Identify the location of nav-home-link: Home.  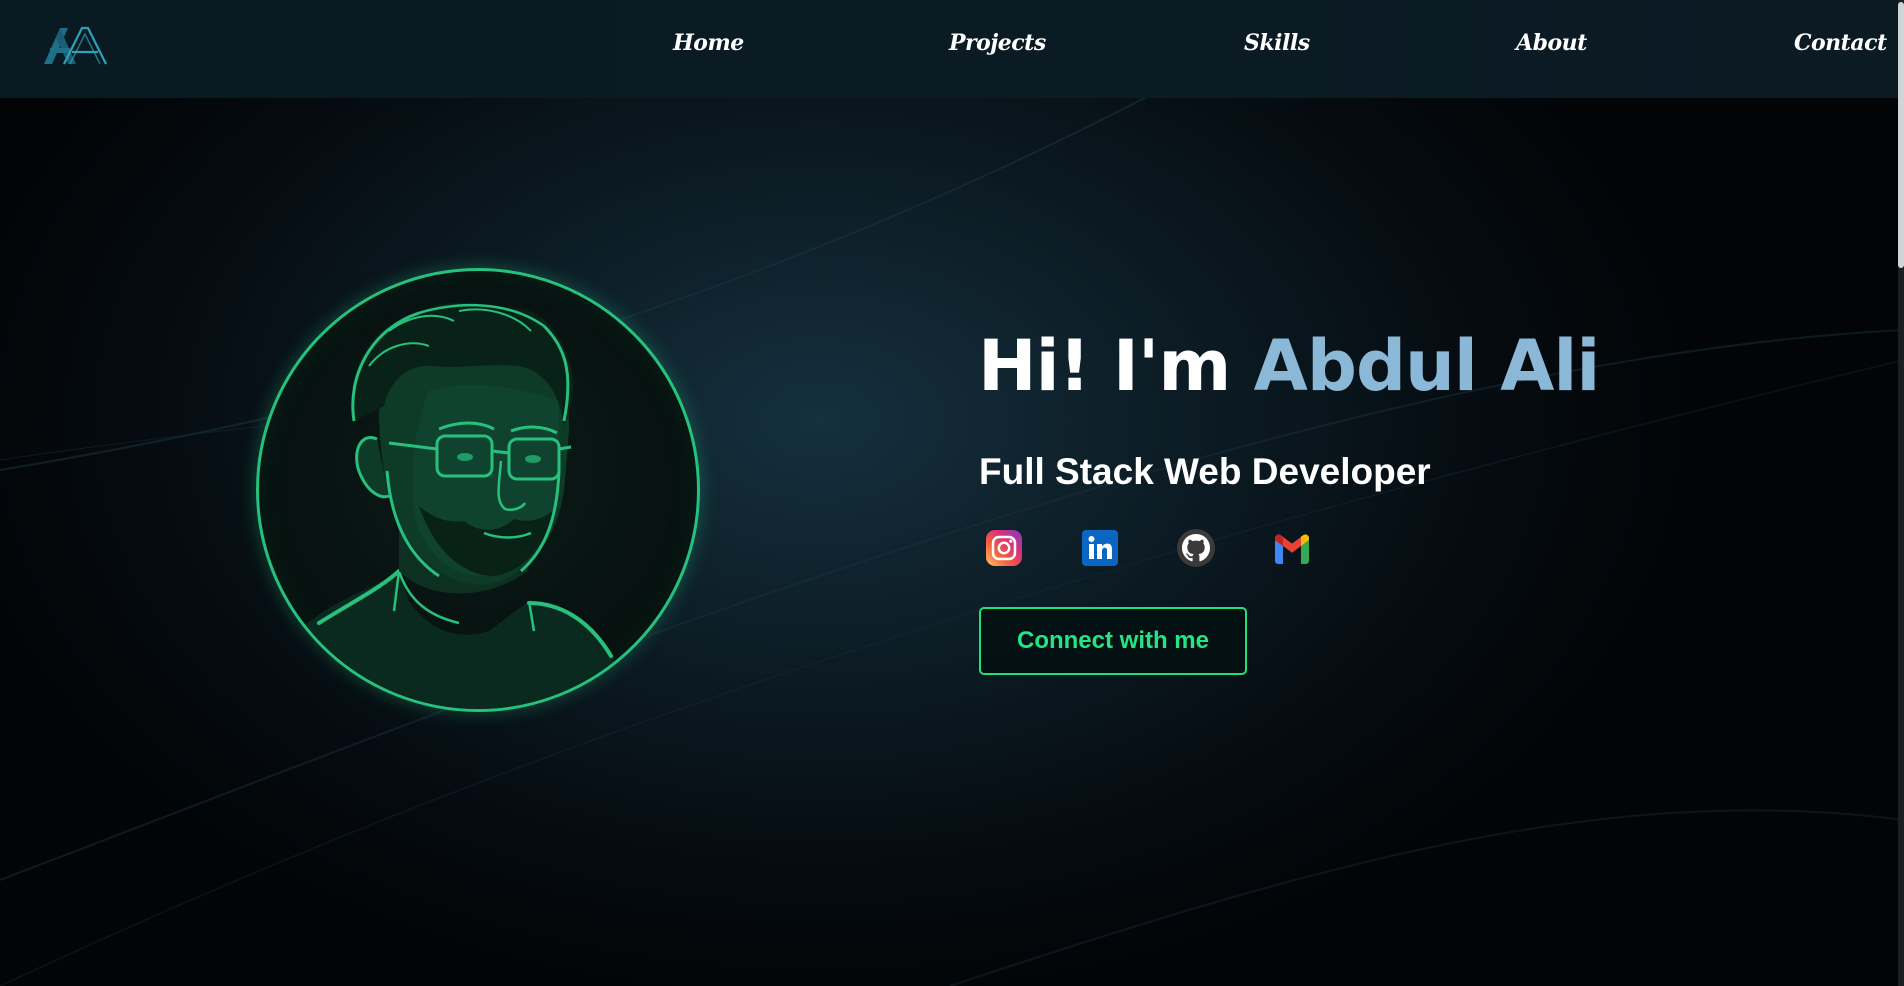
(708, 43).